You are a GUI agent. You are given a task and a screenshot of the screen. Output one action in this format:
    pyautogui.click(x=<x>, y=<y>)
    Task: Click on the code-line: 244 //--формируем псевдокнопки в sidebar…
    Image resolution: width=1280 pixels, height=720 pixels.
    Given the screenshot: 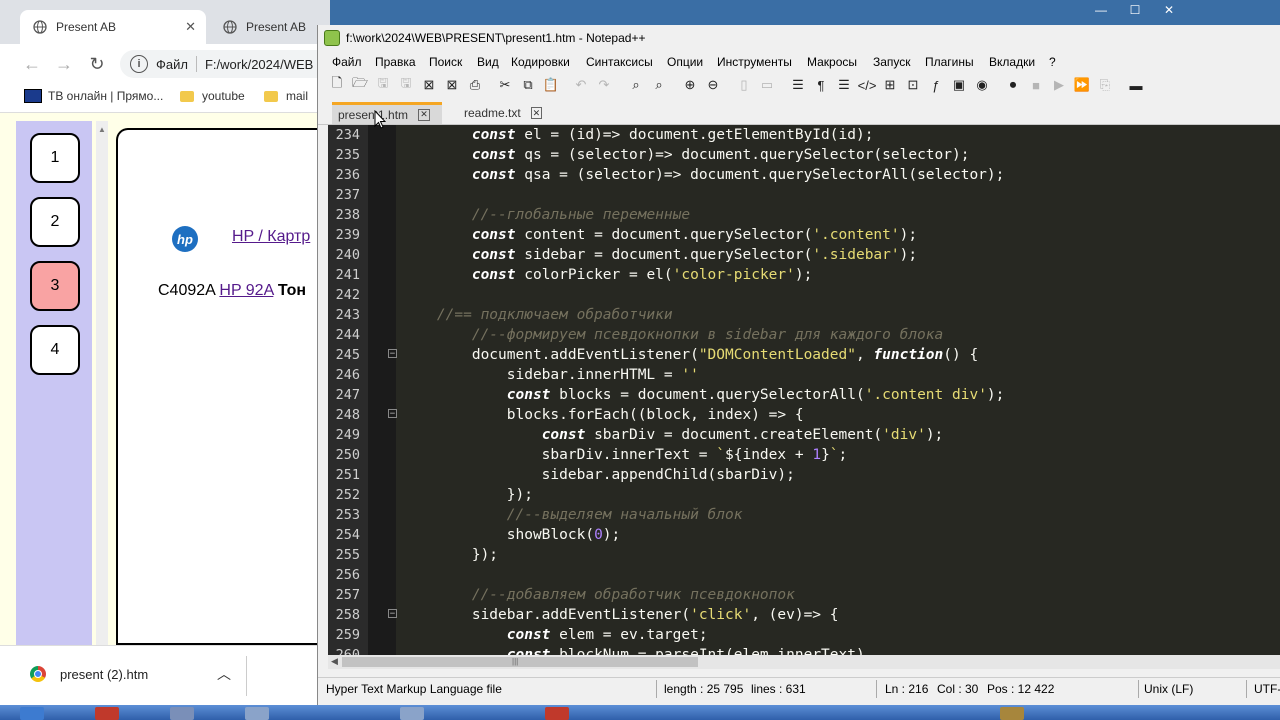 What is the action you would take?
    pyautogui.click(x=804, y=335)
    